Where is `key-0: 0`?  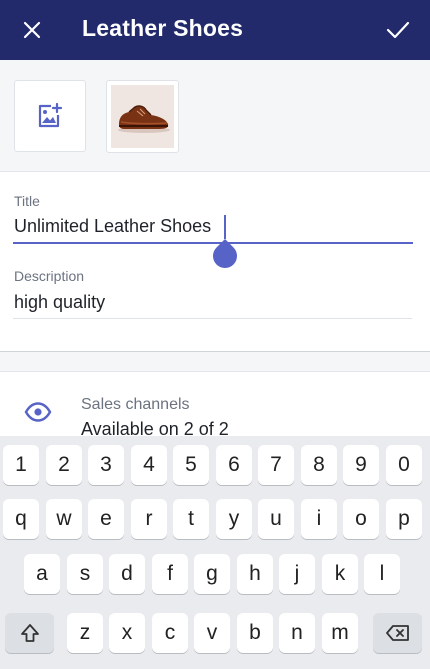 key-0: 0 is located at coordinates (404, 465).